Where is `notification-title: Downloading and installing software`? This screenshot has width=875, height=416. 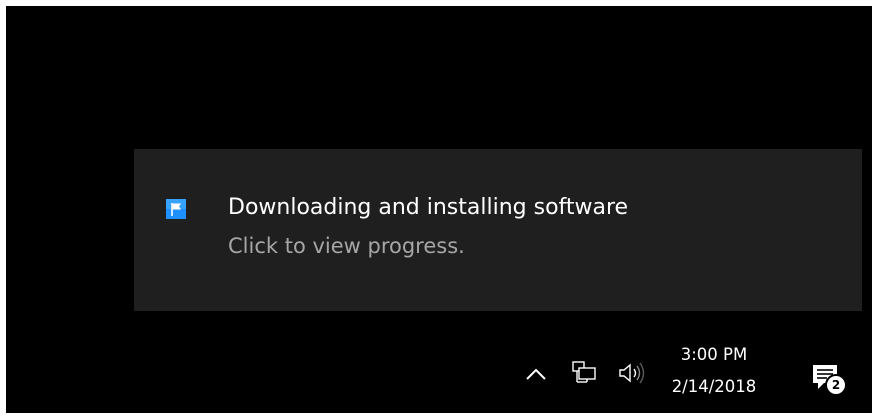
notification-title: Downloading and installing software is located at coordinates (428, 207).